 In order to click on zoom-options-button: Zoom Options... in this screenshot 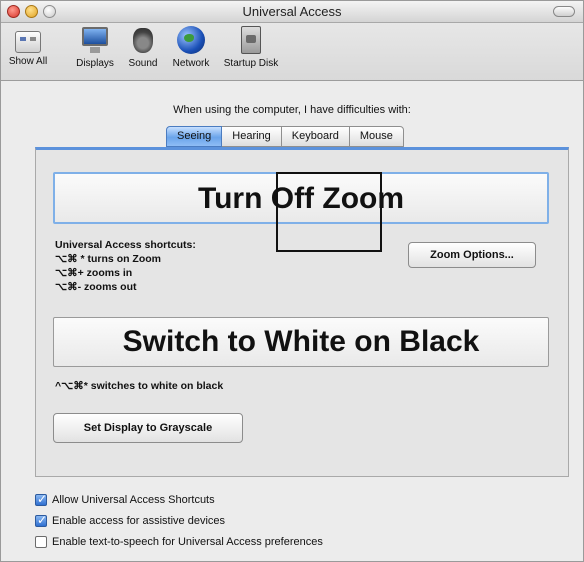, I will do `click(472, 255)`.